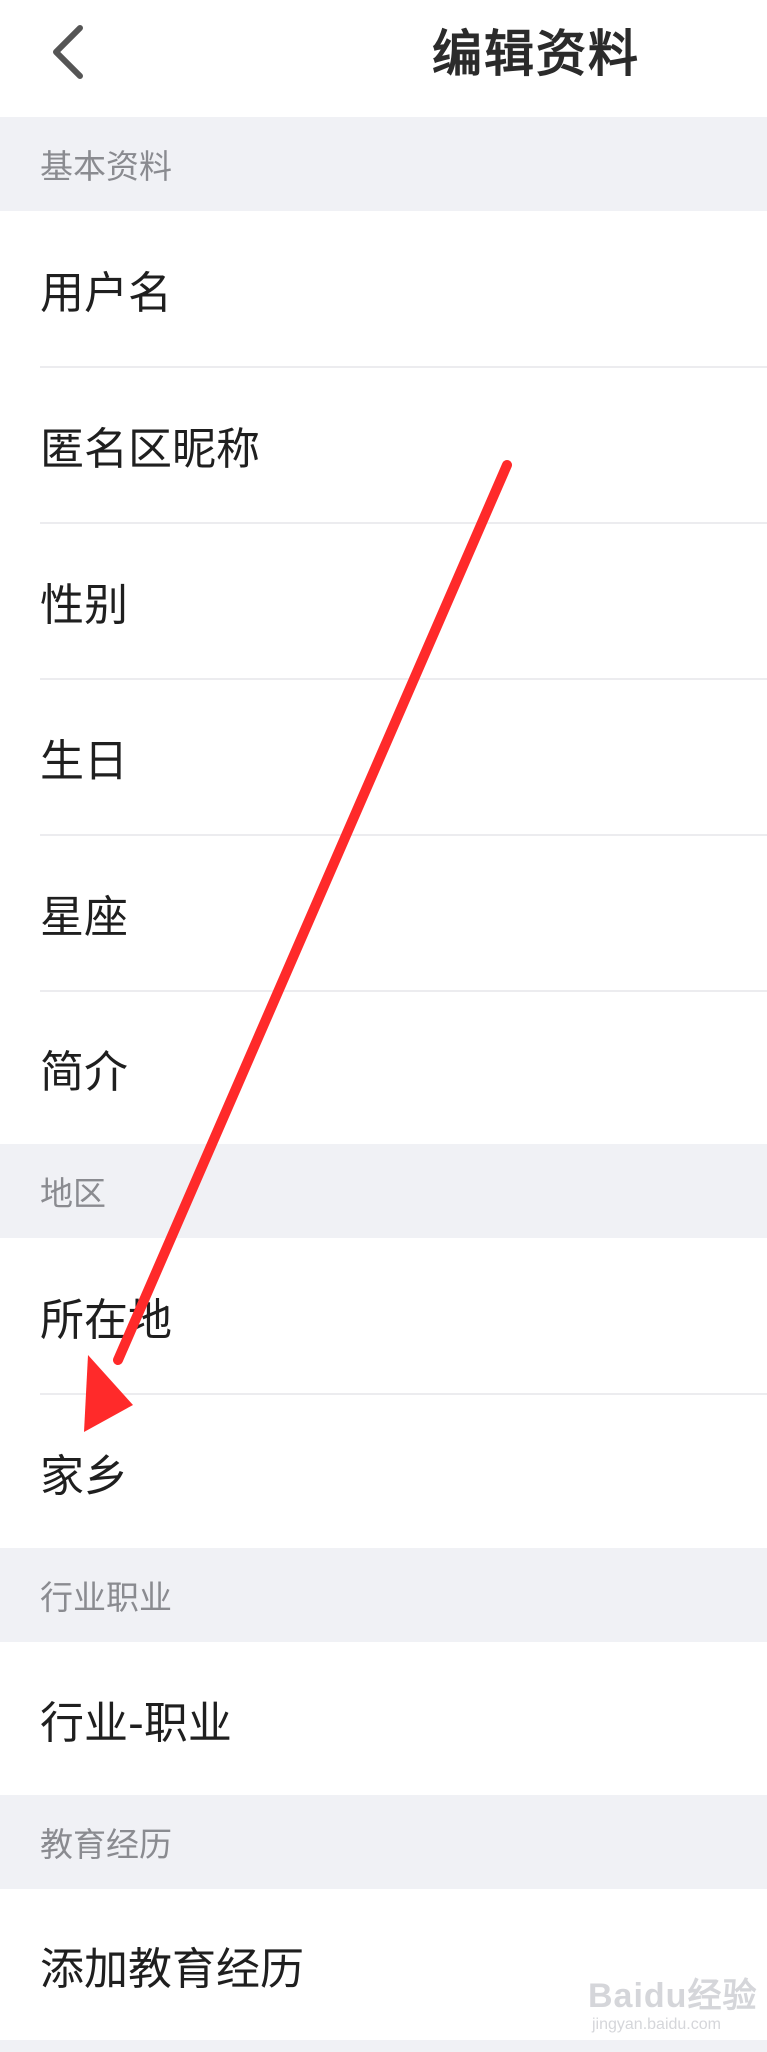  I want to click on list-item-hometown: 家乡, so click(383, 1471).